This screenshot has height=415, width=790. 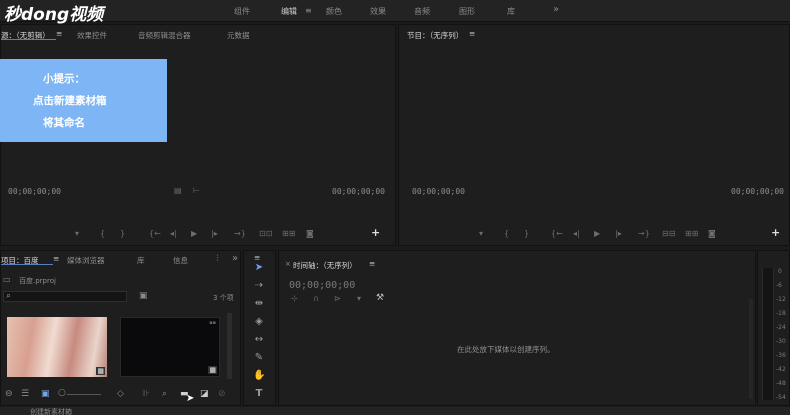 What do you see at coordinates (141, 260) in the screenshot?
I see `tab-libraries: 库` at bounding box center [141, 260].